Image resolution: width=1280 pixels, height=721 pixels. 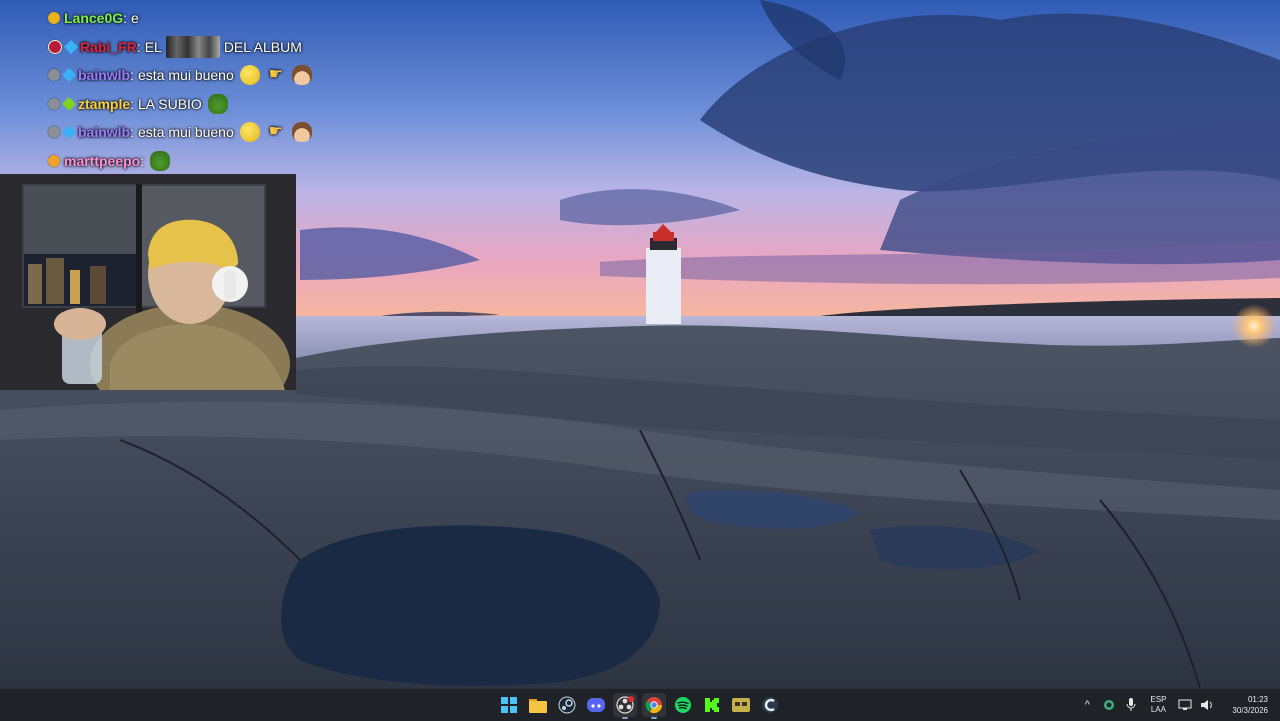 I want to click on kick-button, so click(x=712, y=705).